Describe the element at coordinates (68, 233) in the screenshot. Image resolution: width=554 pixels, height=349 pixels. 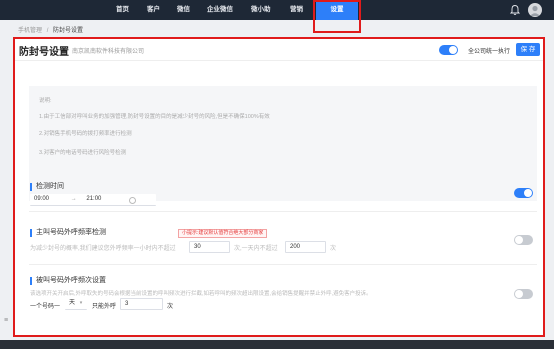
I see `caller-freq-title: 主叫号码外呼频率检测` at that location.